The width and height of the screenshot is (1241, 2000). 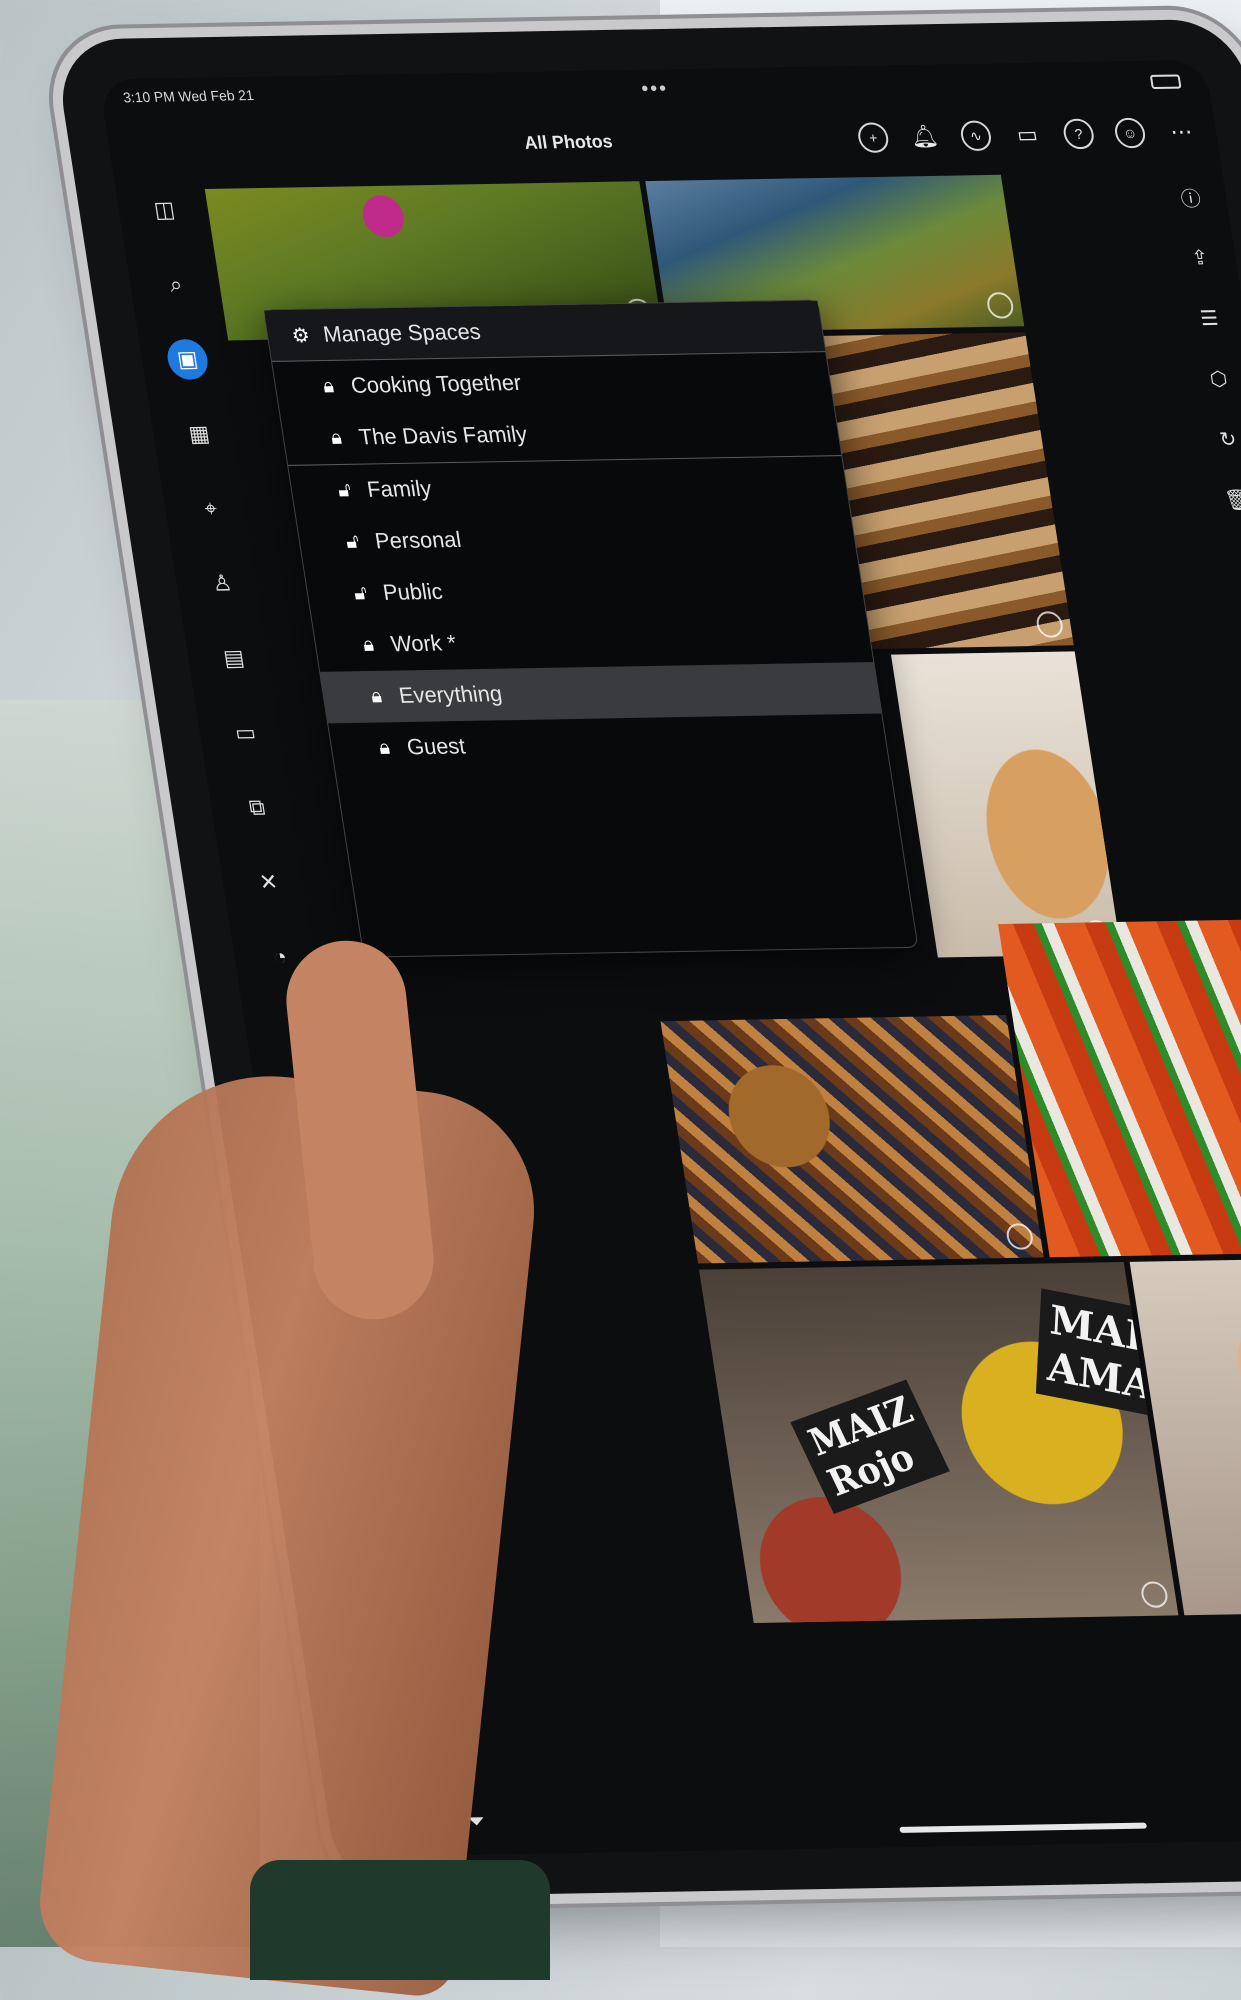 What do you see at coordinates (1165, 82) in the screenshot?
I see `battery-icon` at bounding box center [1165, 82].